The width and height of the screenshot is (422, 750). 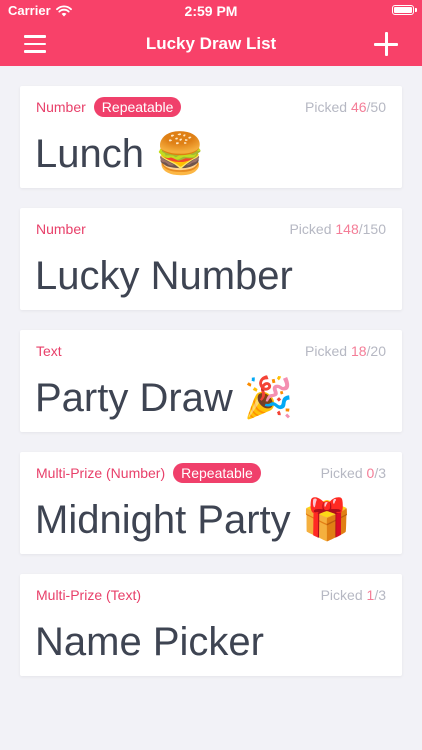 I want to click on draw-title: Lucky Number, so click(x=164, y=276).